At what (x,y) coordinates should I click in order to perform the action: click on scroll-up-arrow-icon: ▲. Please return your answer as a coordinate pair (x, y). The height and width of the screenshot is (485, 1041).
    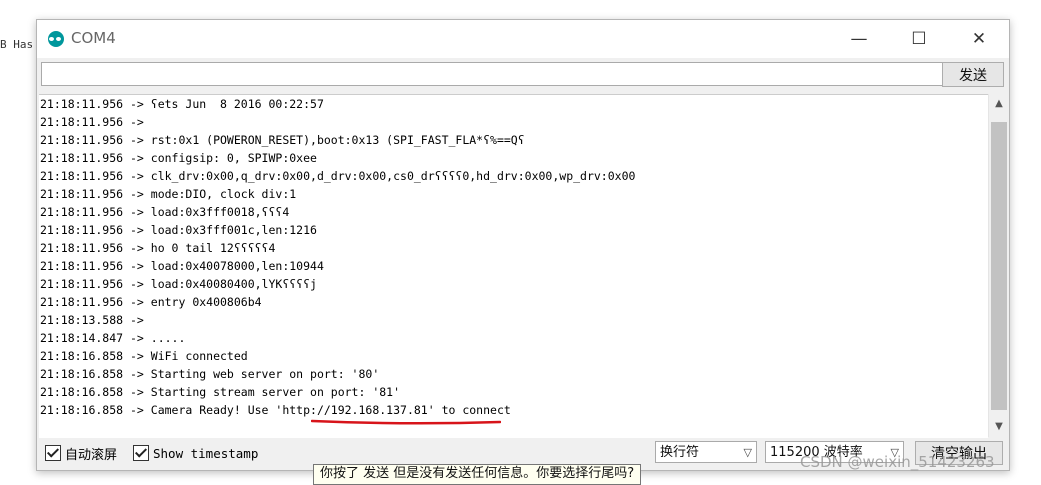
    Looking at the image, I should click on (999, 104).